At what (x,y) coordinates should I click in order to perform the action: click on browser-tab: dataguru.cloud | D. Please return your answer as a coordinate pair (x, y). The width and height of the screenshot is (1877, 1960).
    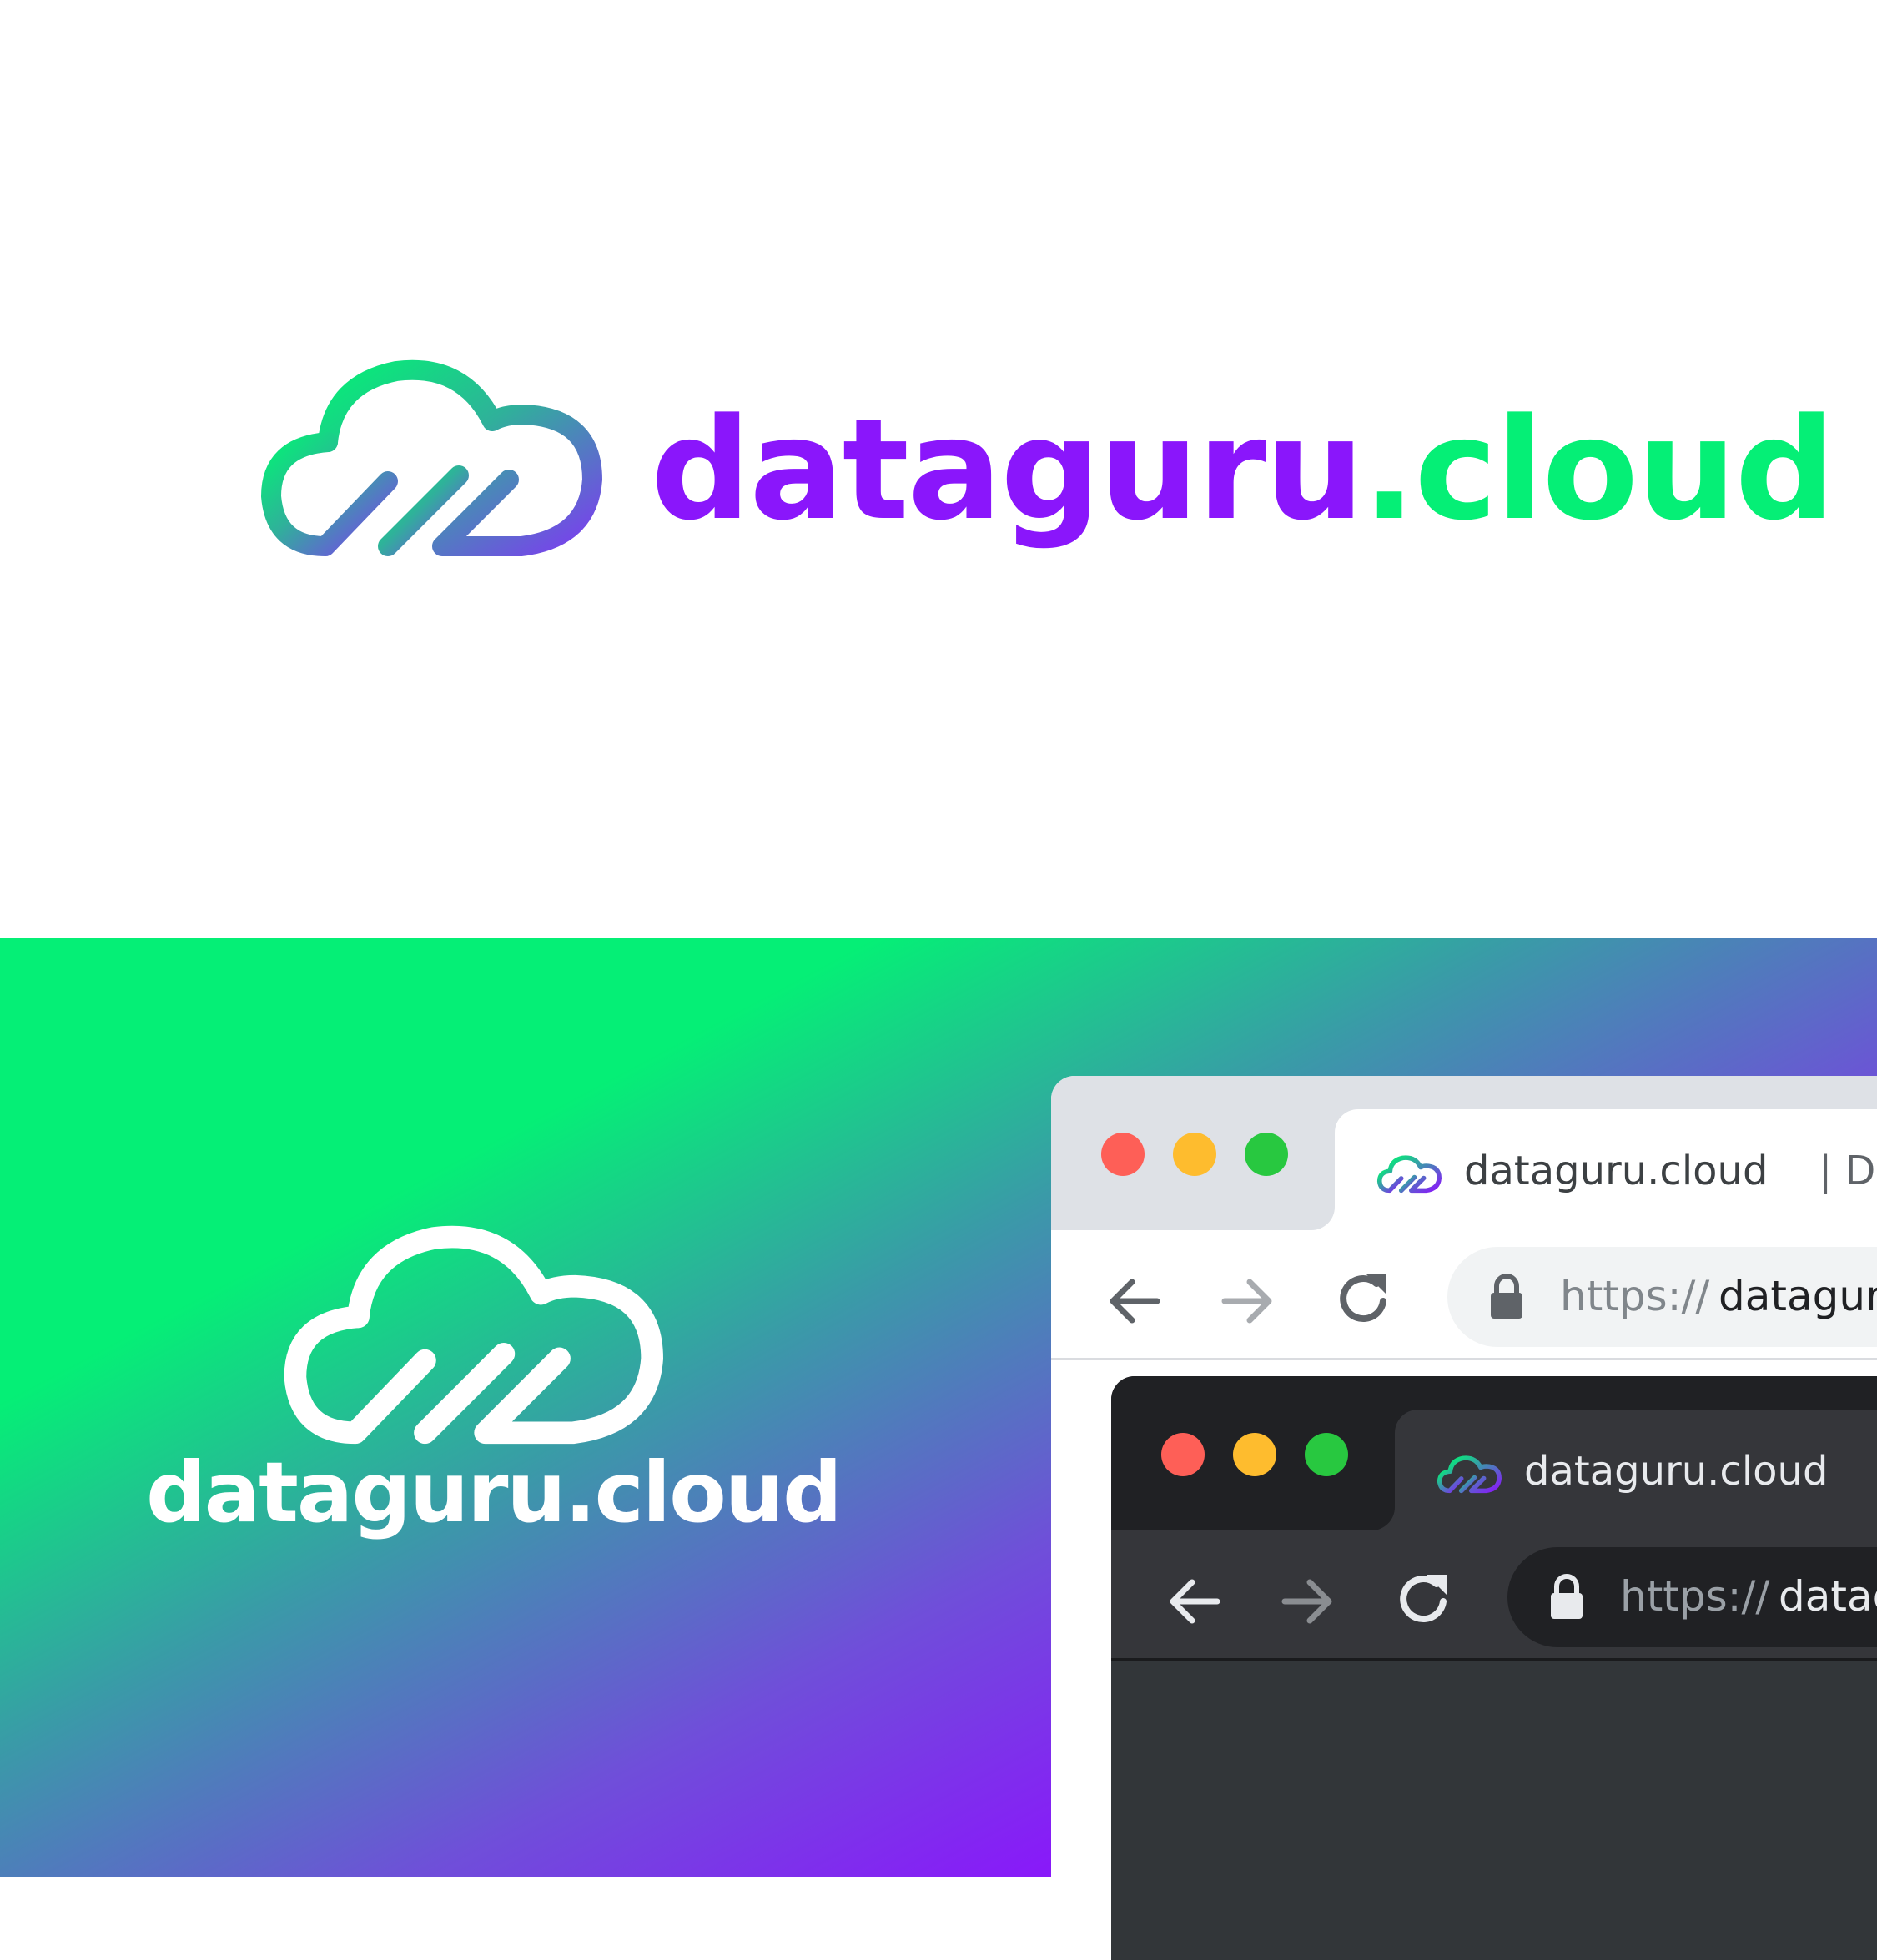
    Looking at the image, I should click on (1636, 1476).